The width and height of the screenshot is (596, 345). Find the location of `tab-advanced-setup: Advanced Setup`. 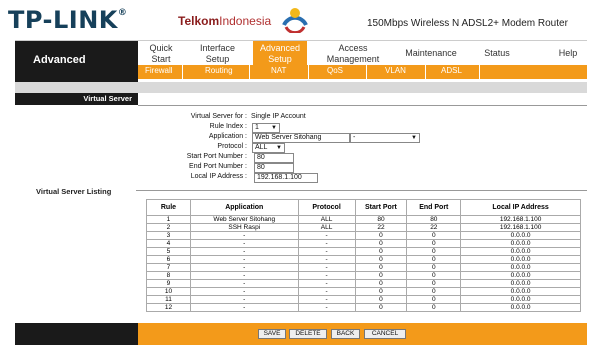

tab-advanced-setup: Advanced Setup is located at coordinates (280, 54).